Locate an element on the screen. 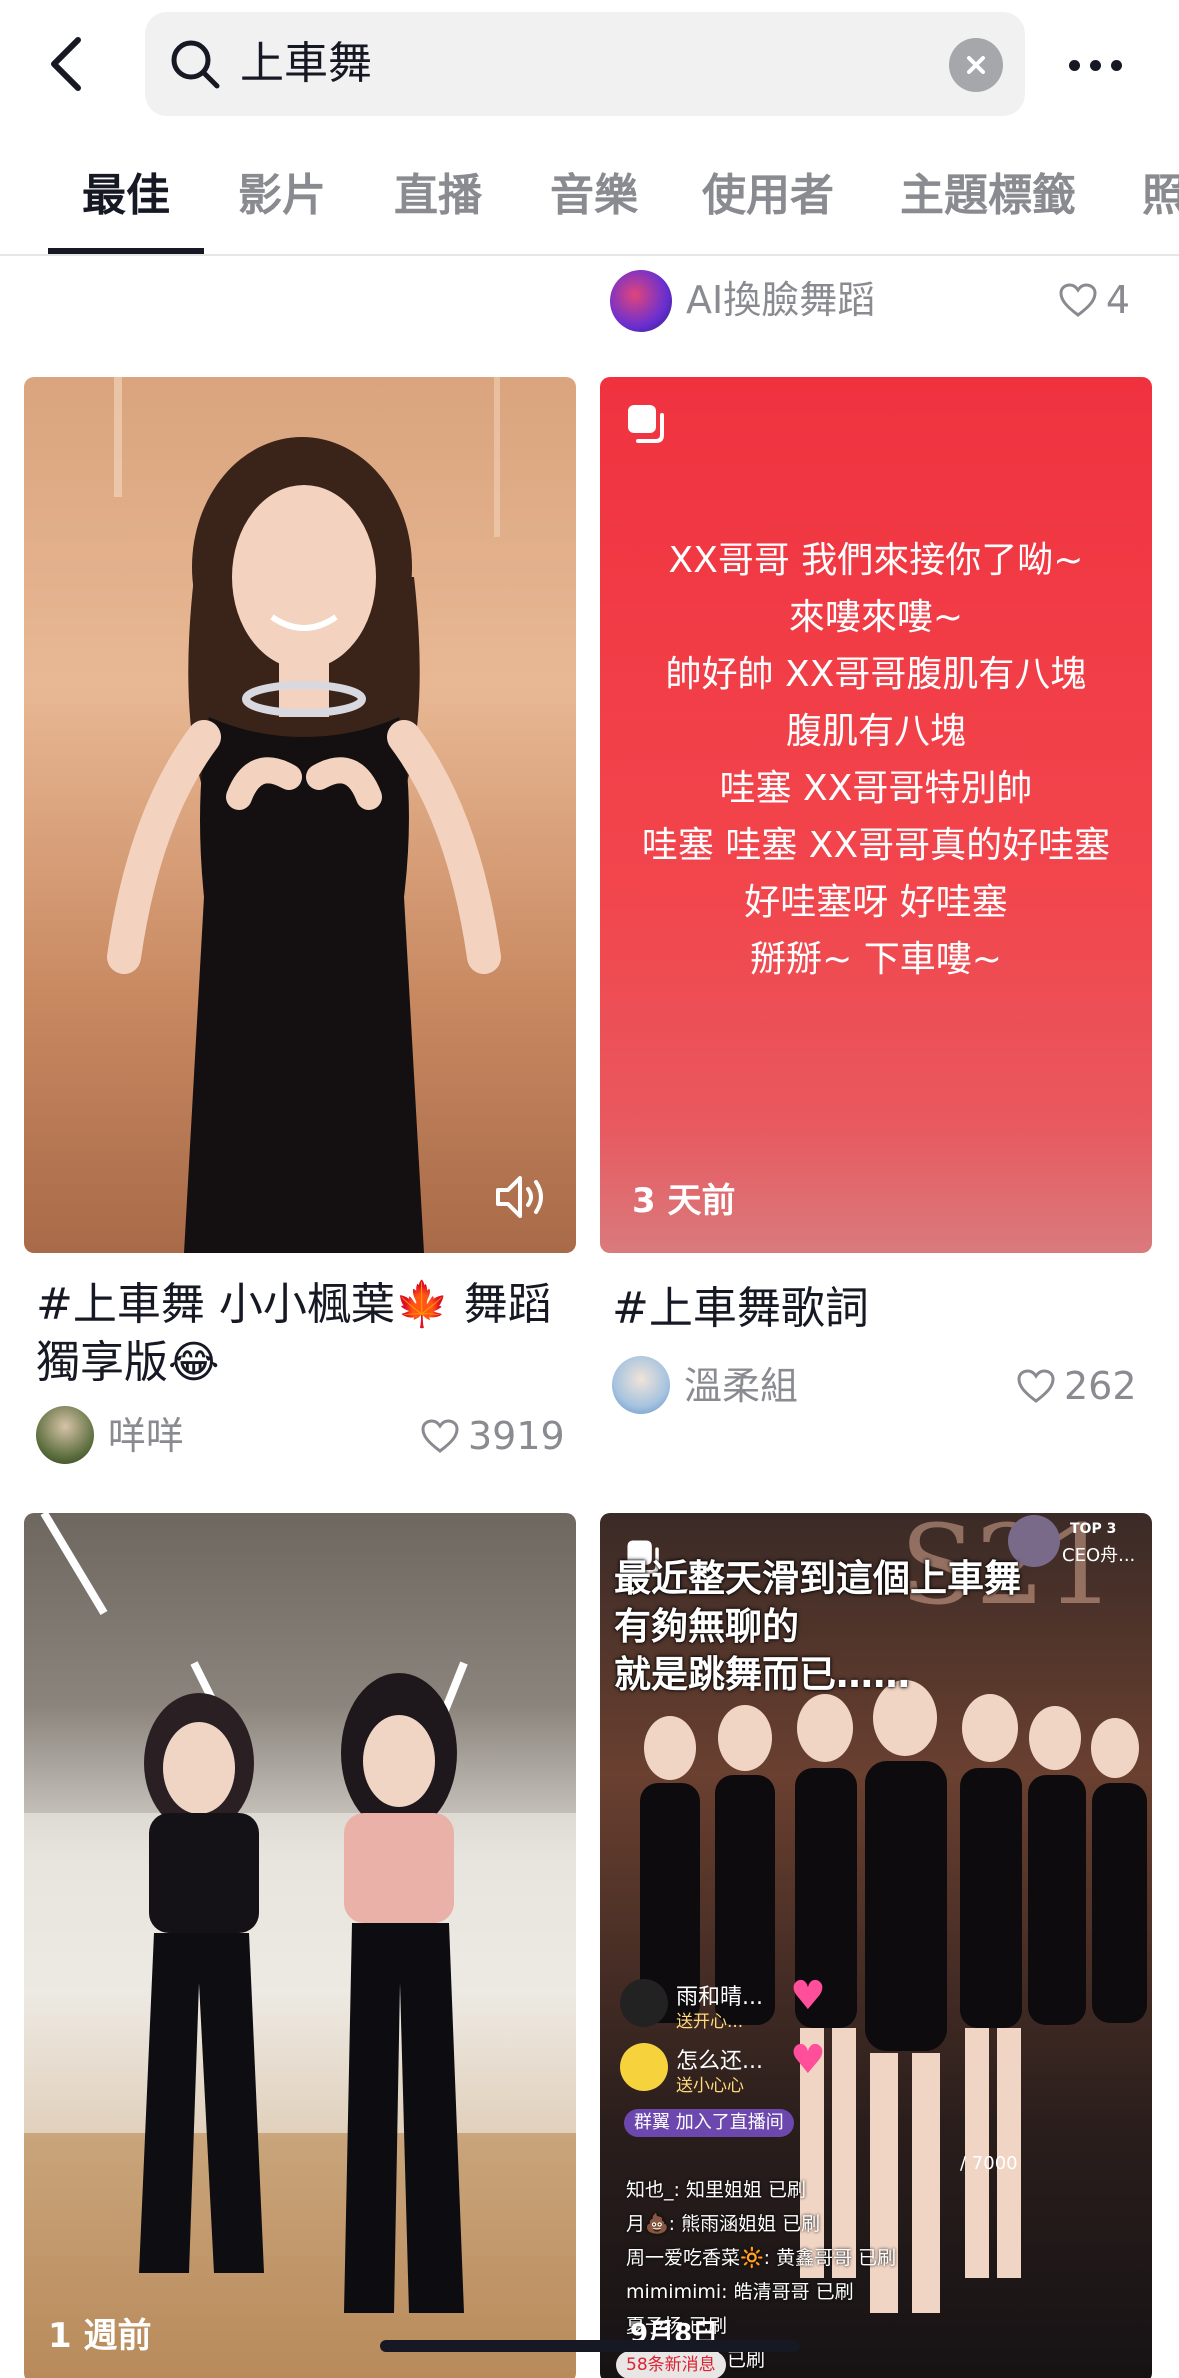 This screenshot has width=1179, height=2378. tab-videos: 影片 is located at coordinates (282, 196).